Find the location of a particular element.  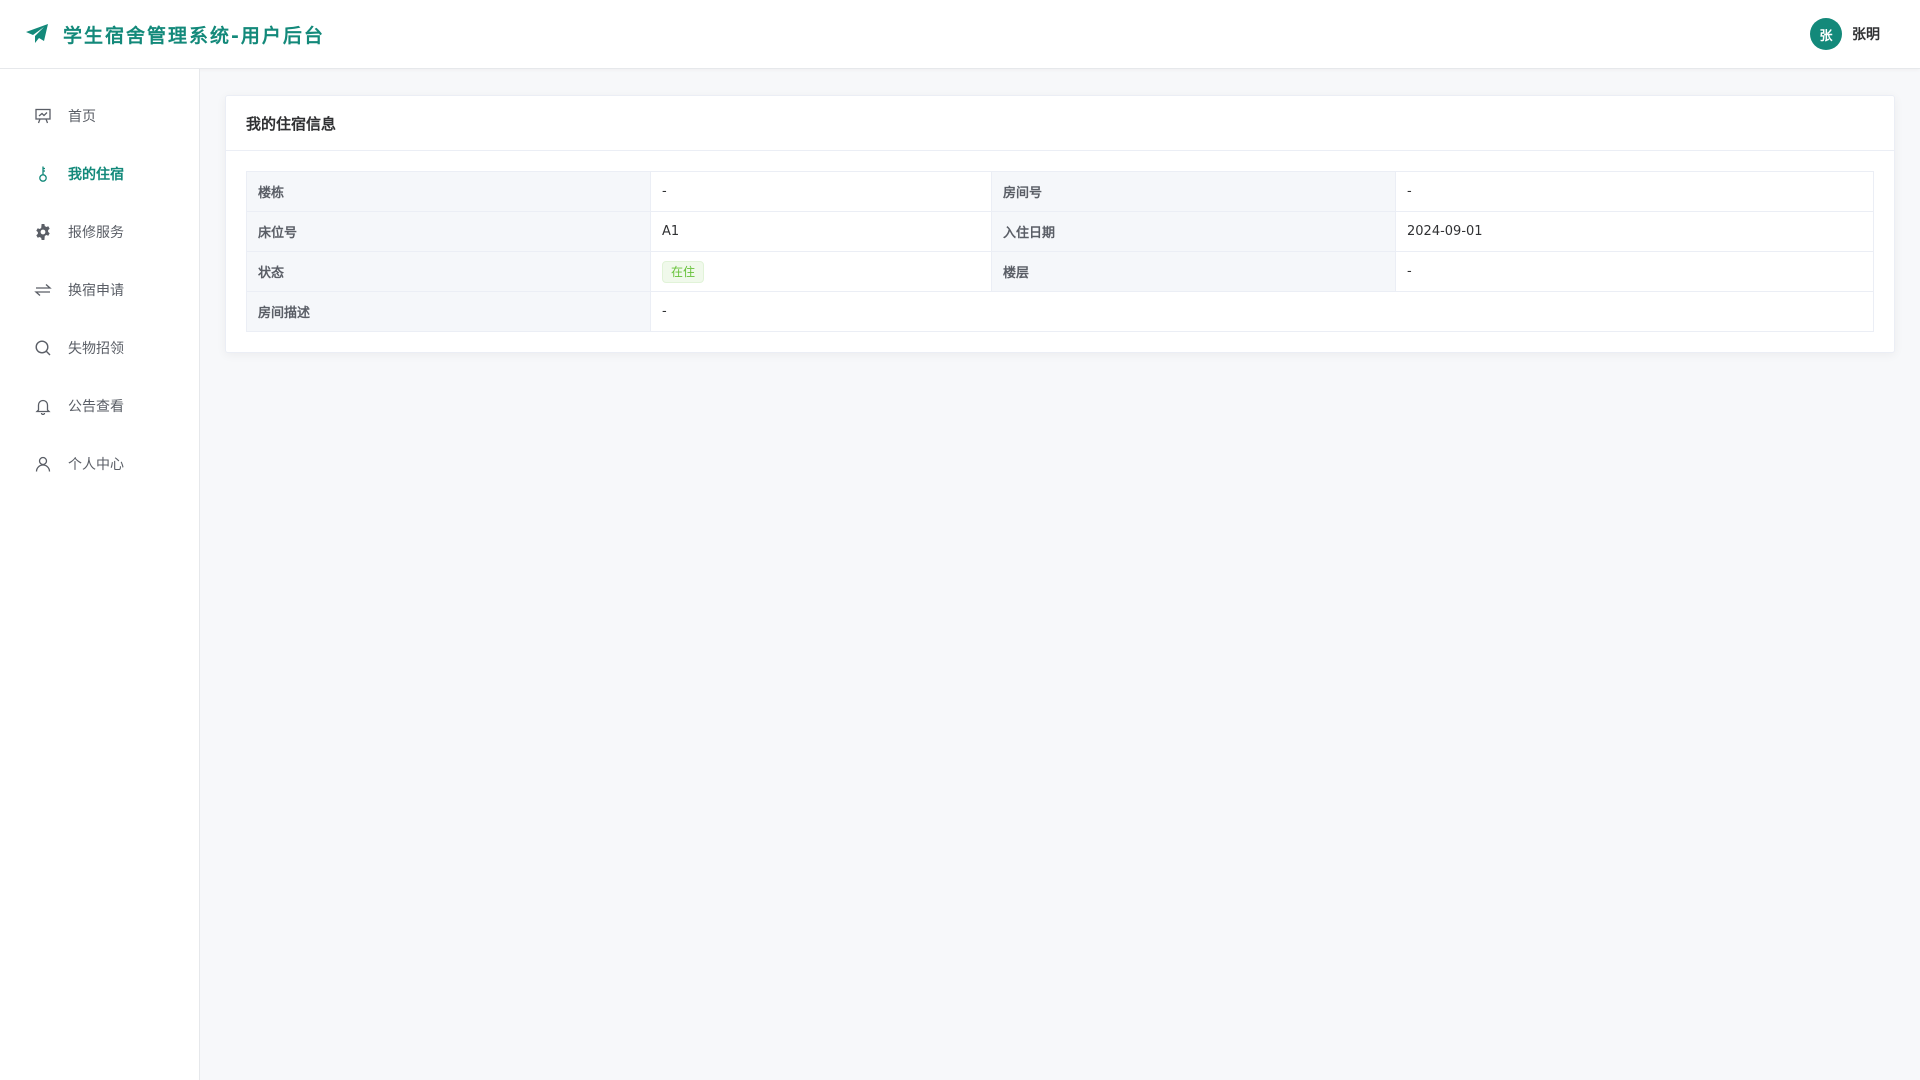

paper-plane-icon is located at coordinates (37, 33).